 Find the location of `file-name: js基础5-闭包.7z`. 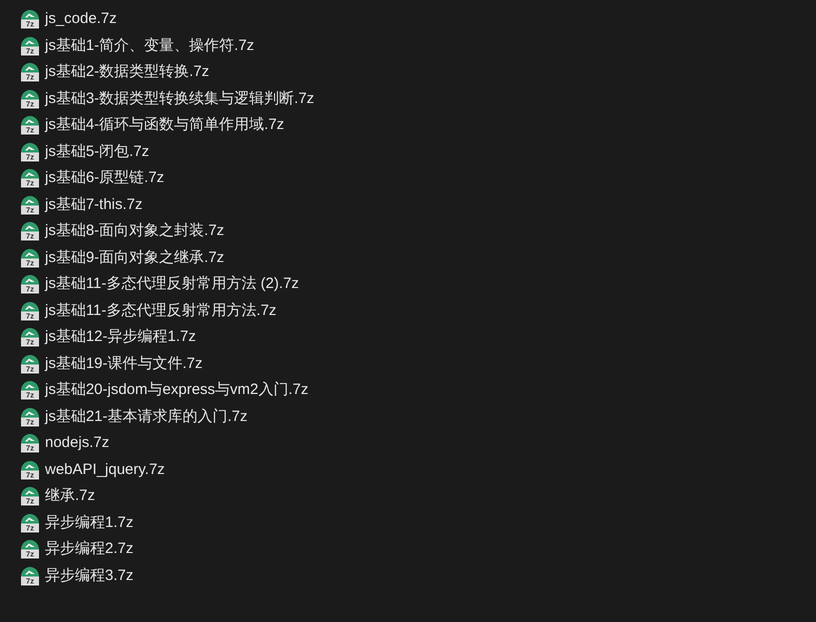

file-name: js基础5-闭包.7z is located at coordinates (97, 152).